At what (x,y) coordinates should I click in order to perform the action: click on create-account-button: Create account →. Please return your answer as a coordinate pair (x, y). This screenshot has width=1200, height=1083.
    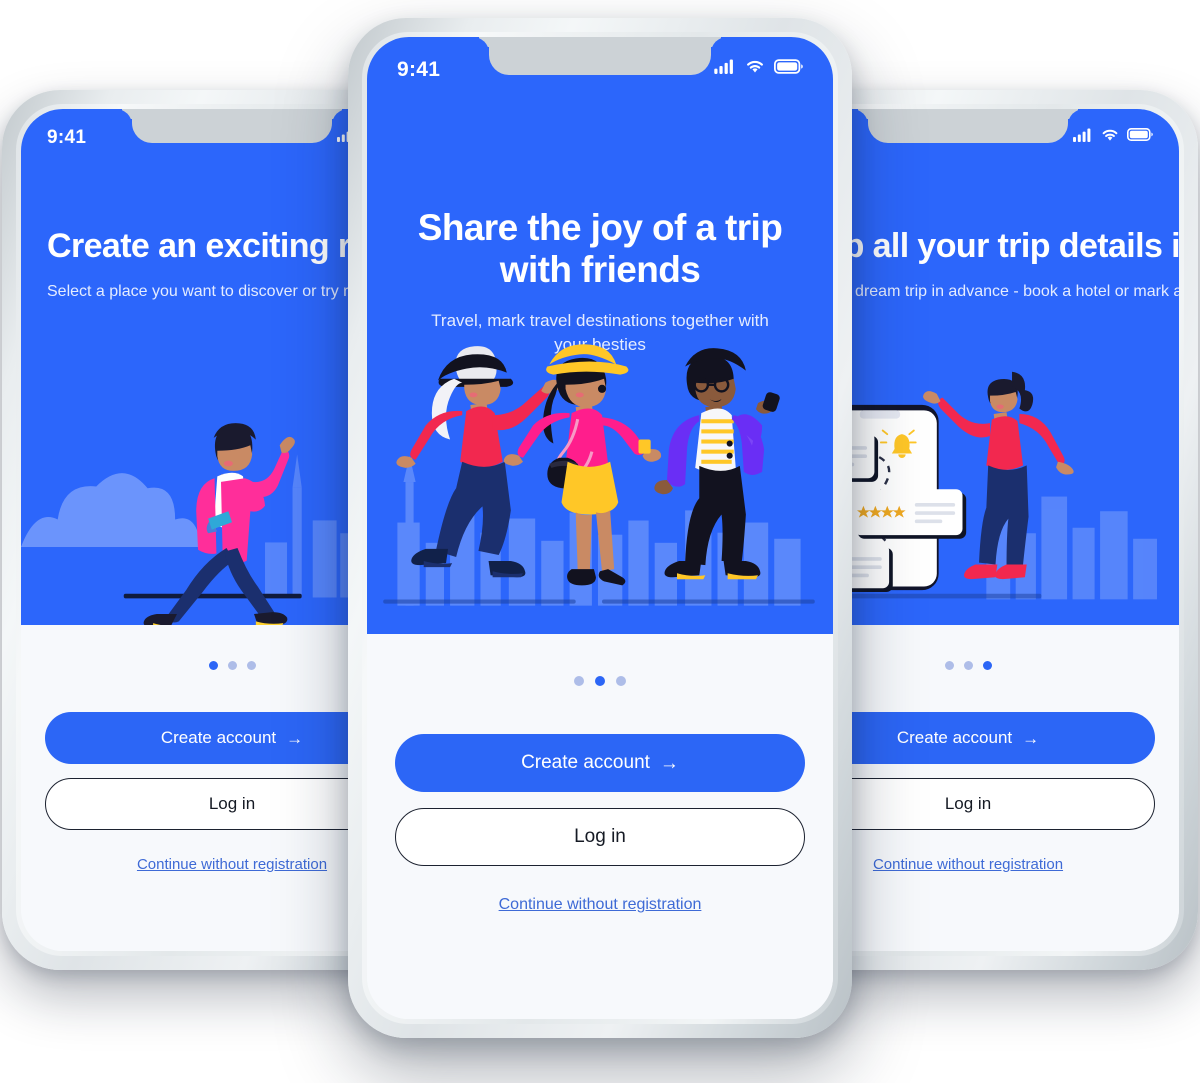
    Looking at the image, I should click on (600, 763).